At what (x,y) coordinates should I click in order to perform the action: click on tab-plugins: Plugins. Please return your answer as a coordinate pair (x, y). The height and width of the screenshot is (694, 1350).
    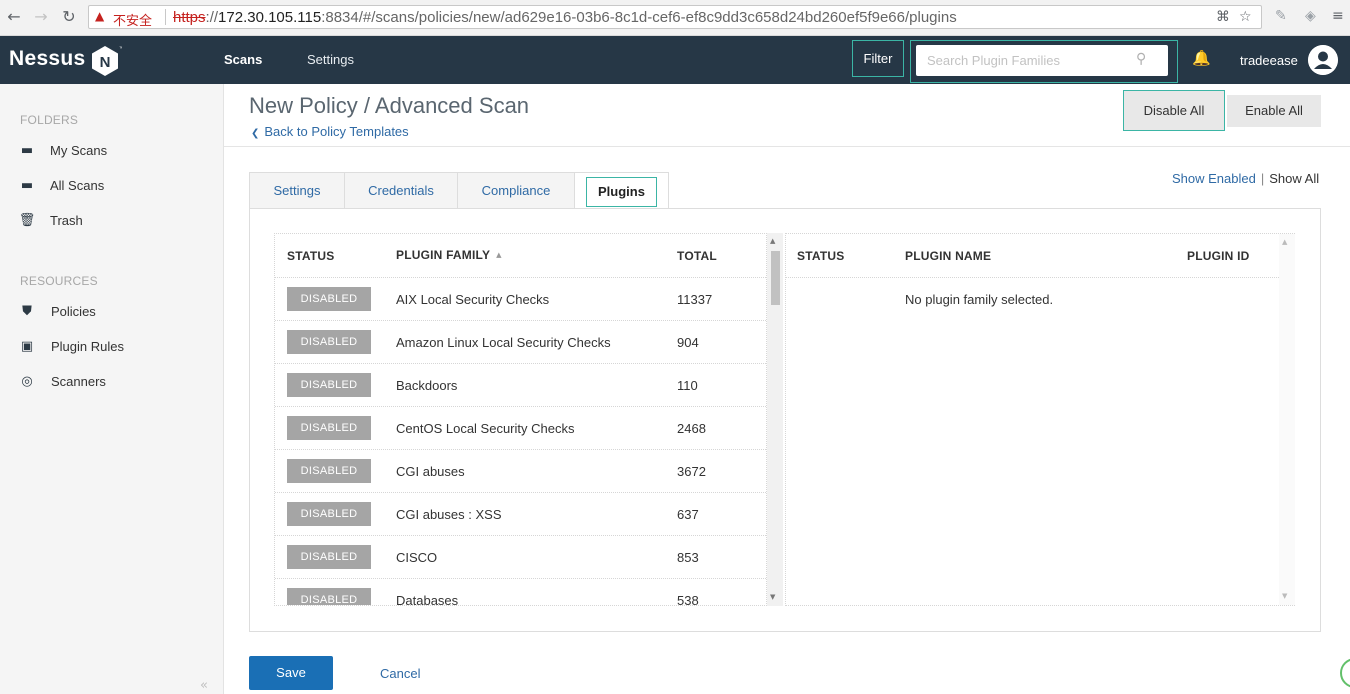
    Looking at the image, I should click on (621, 191).